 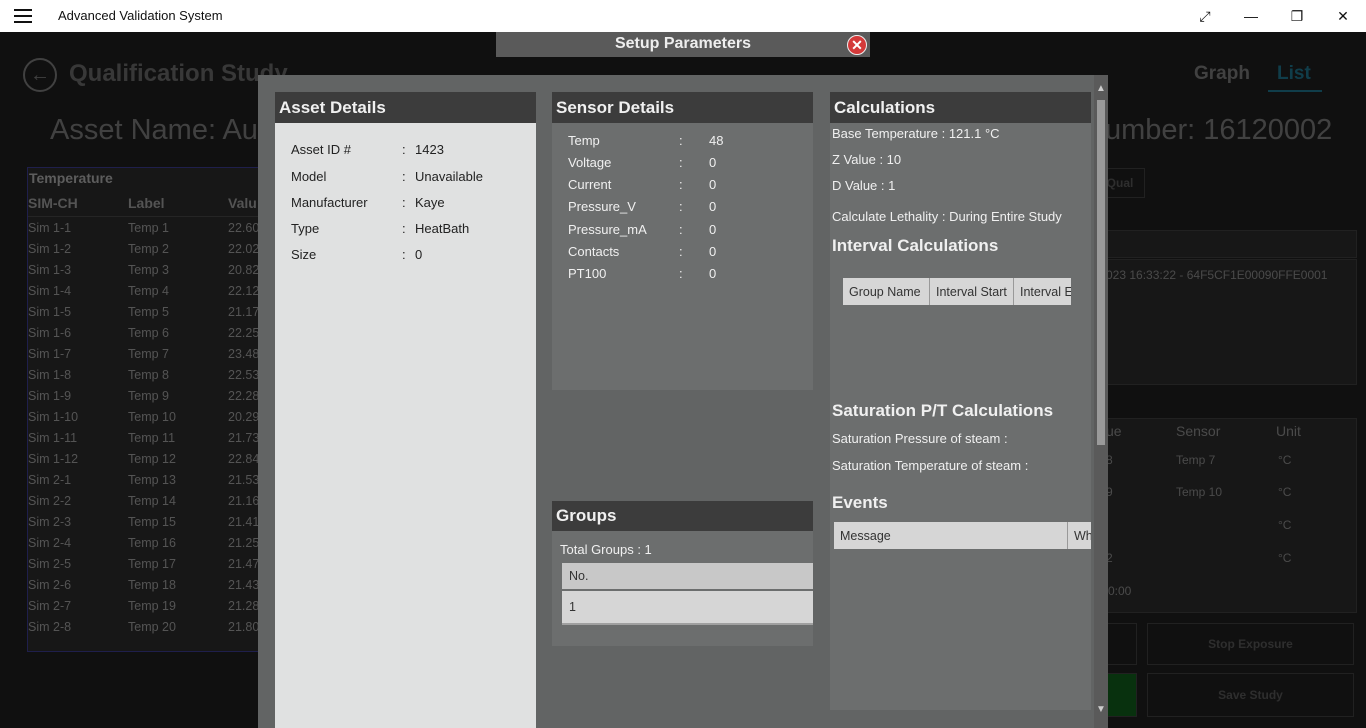 I want to click on interval-table-header: Group Name Interval Start Interval E, so click(x=957, y=291).